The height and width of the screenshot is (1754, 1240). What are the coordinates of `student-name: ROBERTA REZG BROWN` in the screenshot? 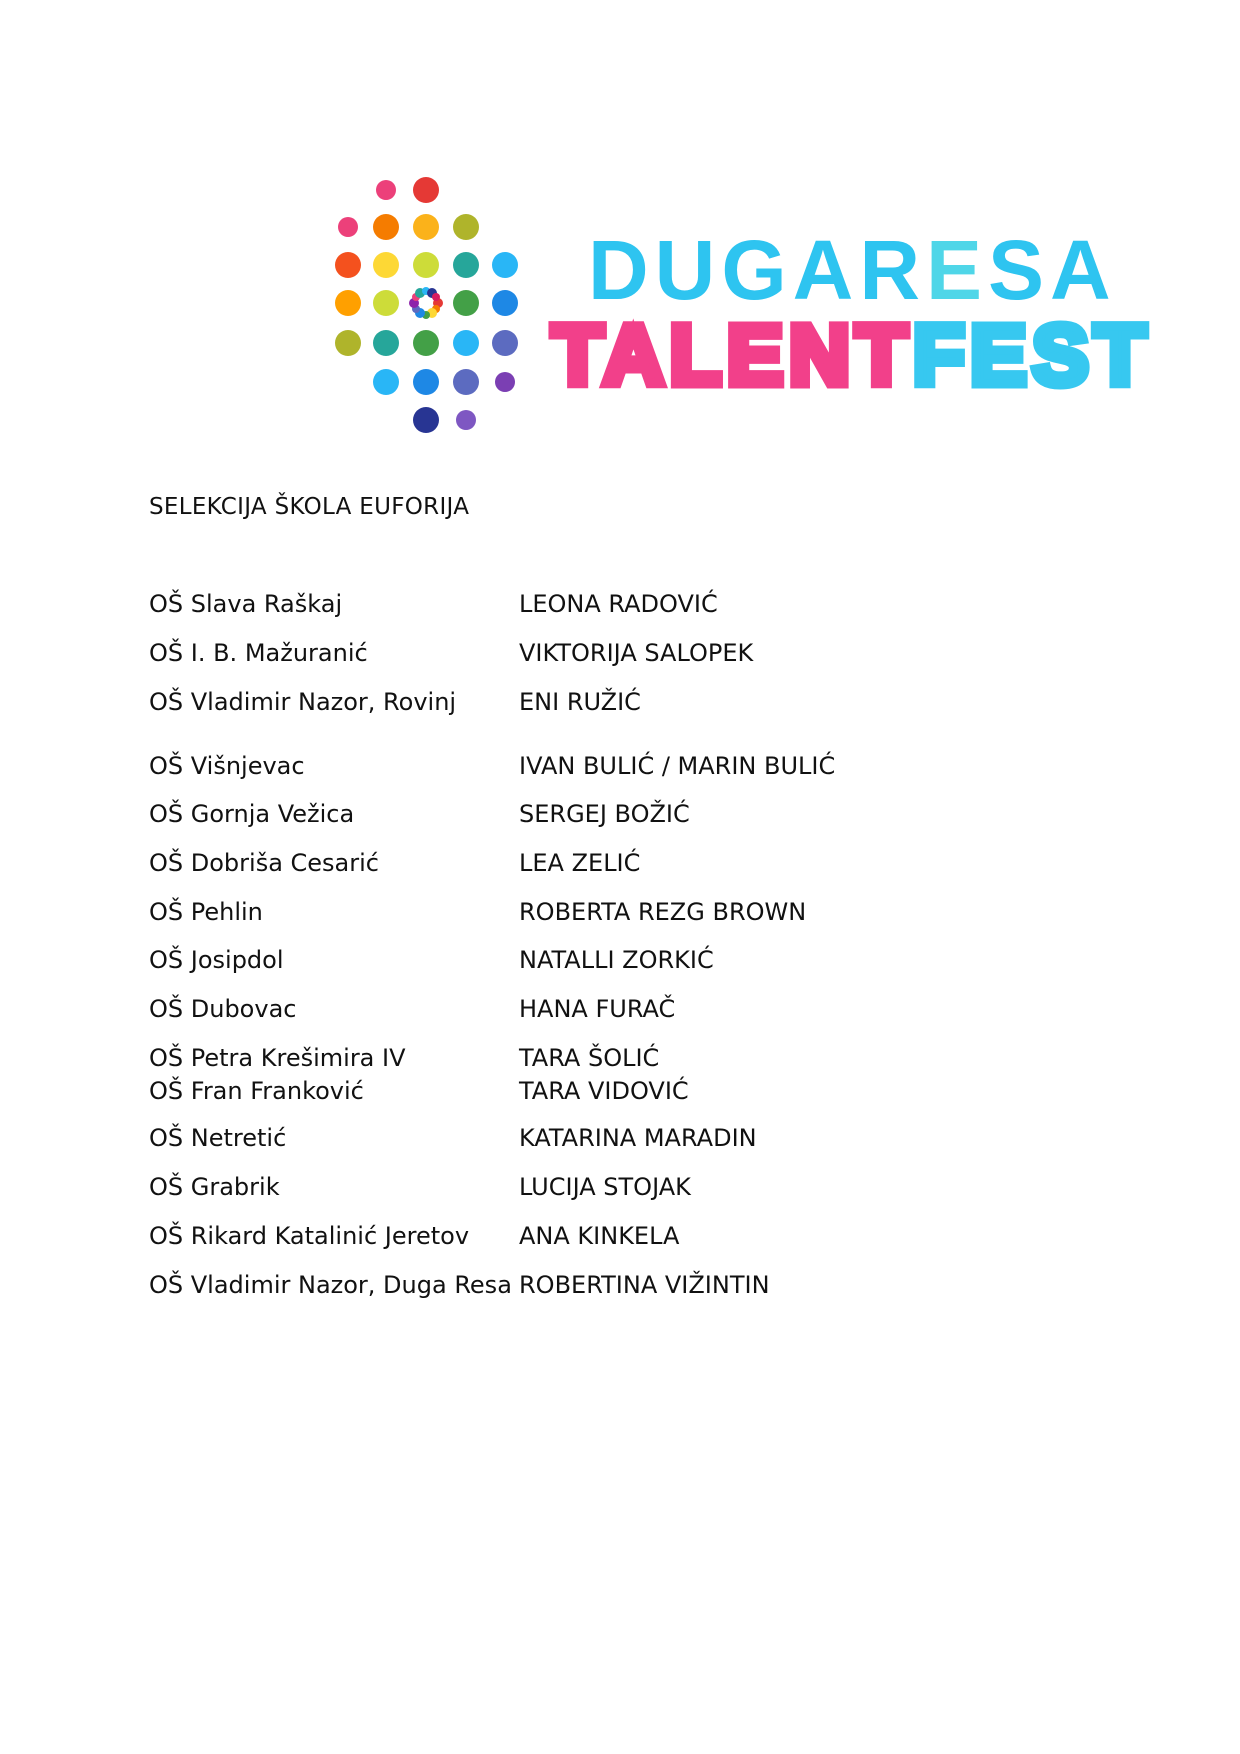 It's located at (663, 912).